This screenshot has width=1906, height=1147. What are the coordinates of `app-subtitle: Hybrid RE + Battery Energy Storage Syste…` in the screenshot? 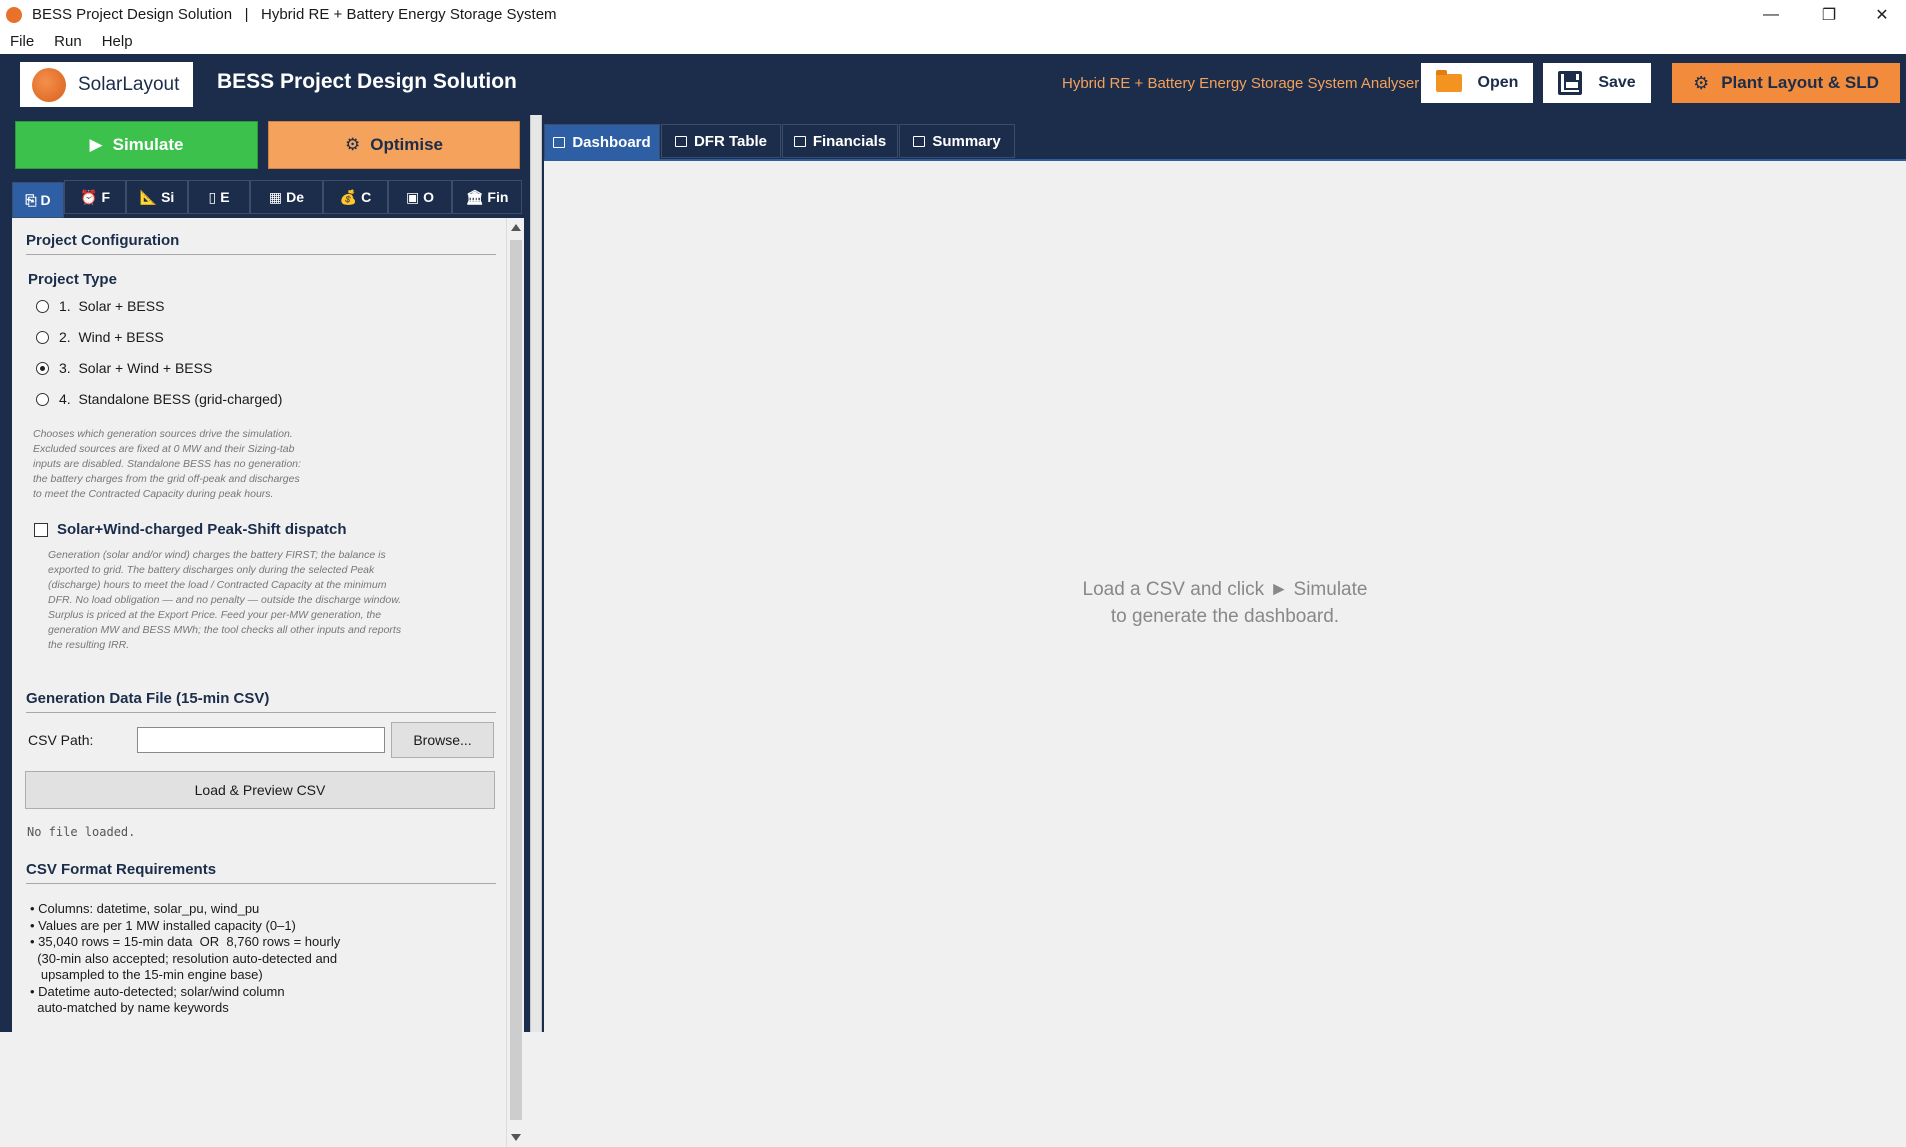 It's located at (1241, 83).